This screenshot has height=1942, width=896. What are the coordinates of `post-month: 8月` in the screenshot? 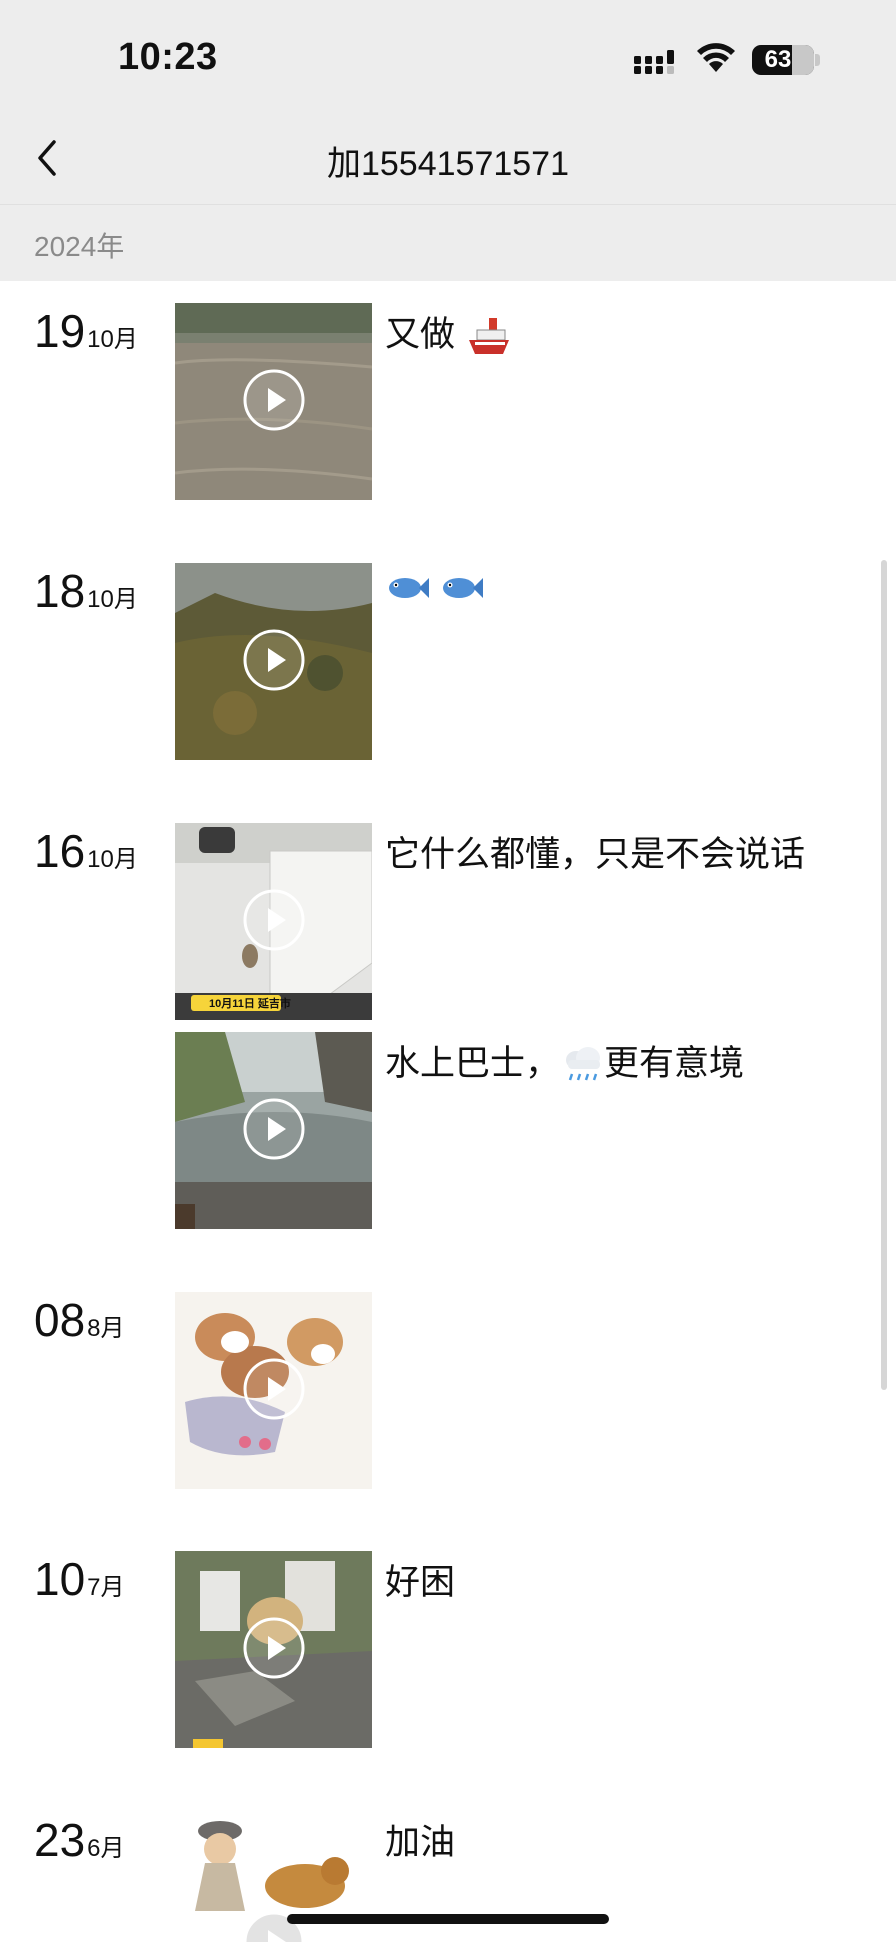 It's located at (106, 1328).